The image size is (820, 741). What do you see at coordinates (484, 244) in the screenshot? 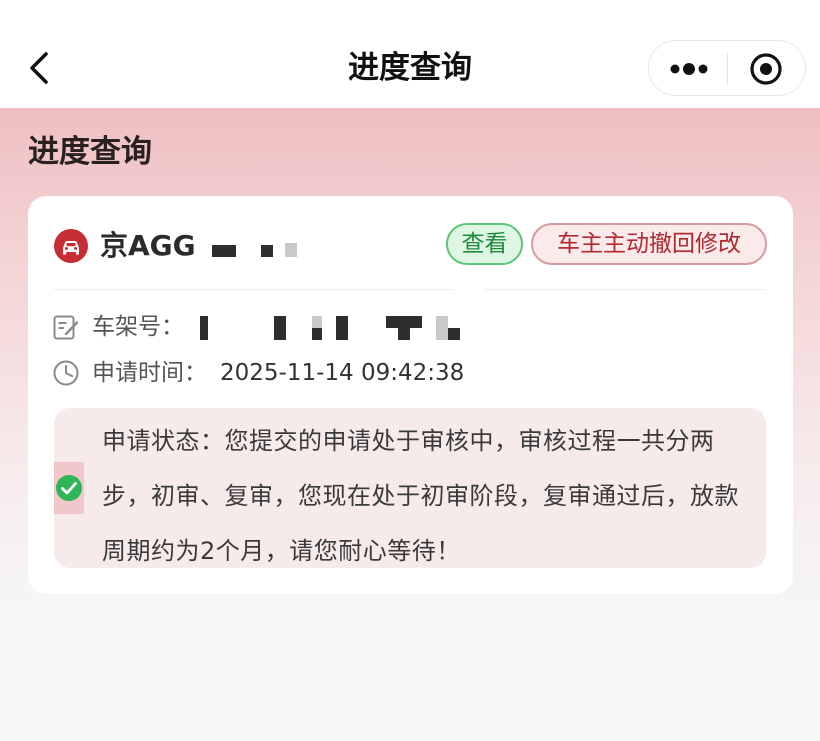
I see `view-badge: 查看` at bounding box center [484, 244].